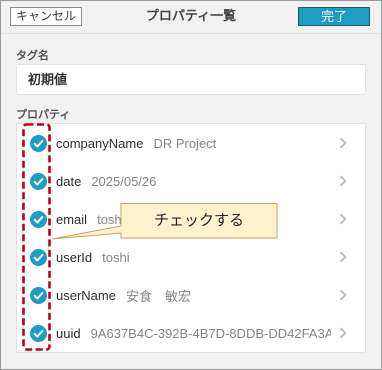  What do you see at coordinates (334, 16) in the screenshot?
I see `done-button: 完了` at bounding box center [334, 16].